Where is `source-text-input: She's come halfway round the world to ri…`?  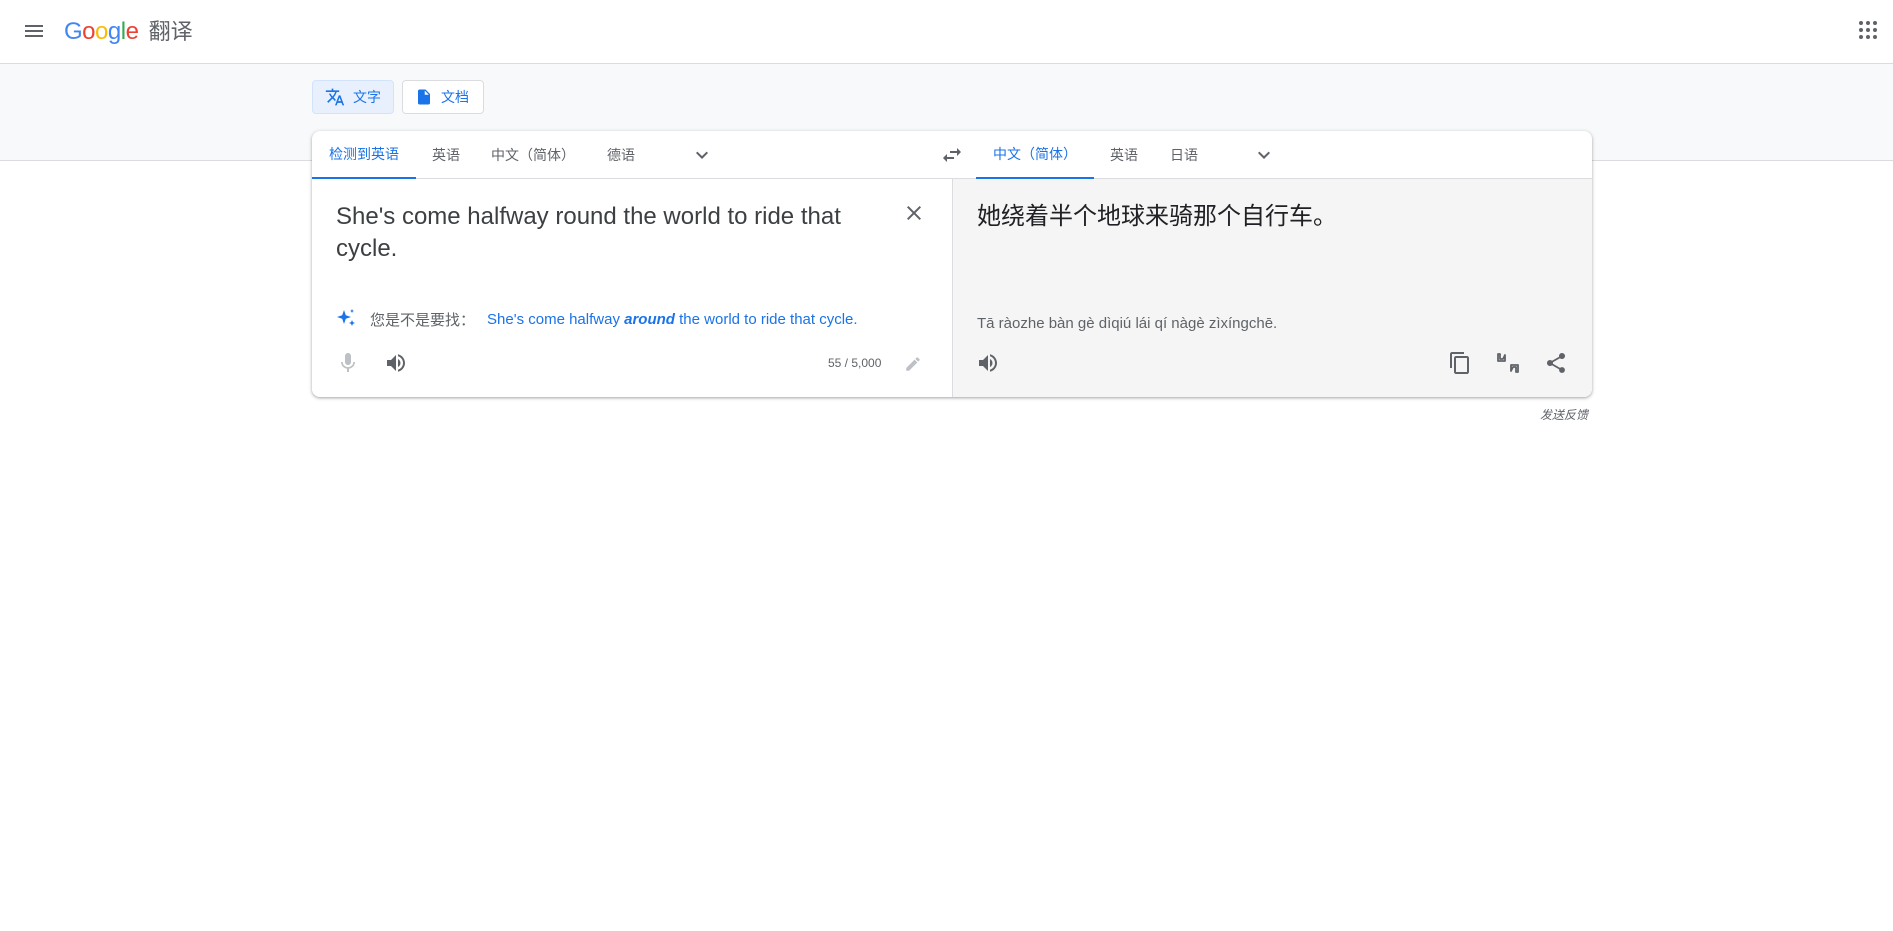
source-text-input: She's come halfway round the world to ri… is located at coordinates (616, 233).